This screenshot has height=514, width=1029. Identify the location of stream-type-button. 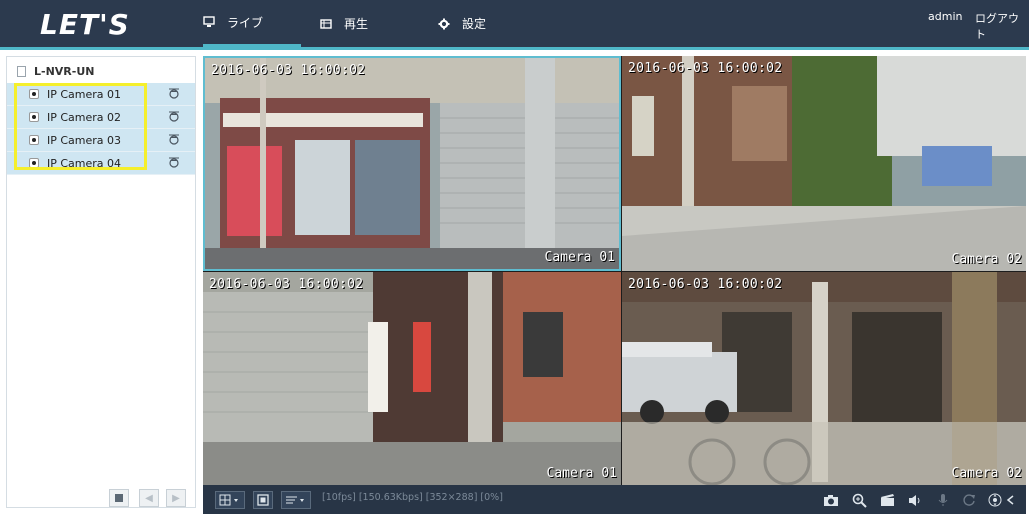
(296, 500).